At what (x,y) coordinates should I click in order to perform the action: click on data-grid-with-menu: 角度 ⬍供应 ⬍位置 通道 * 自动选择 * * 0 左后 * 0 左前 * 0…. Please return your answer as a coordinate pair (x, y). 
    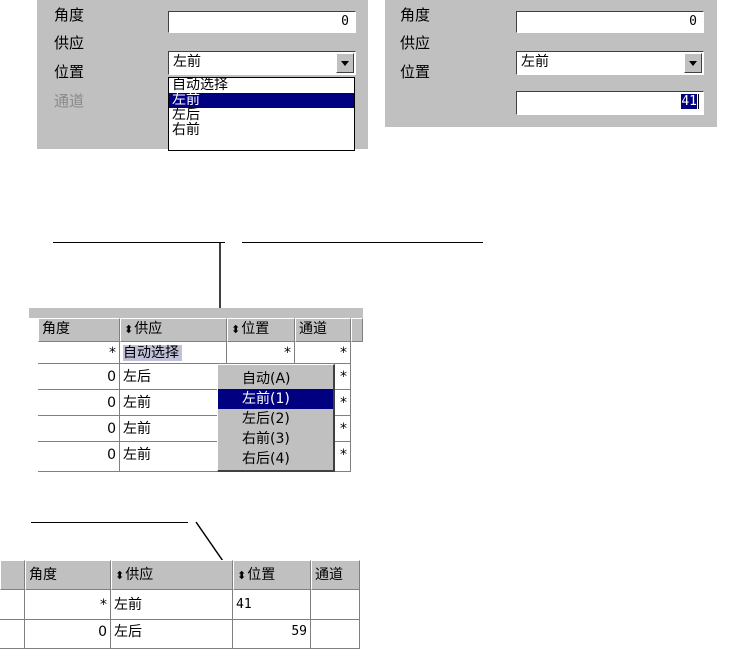
    Looking at the image, I should click on (196, 390).